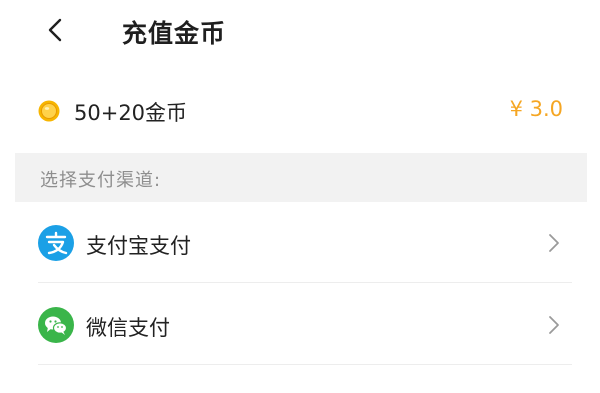  I want to click on alipay-label: 支付宝支付, so click(138, 246).